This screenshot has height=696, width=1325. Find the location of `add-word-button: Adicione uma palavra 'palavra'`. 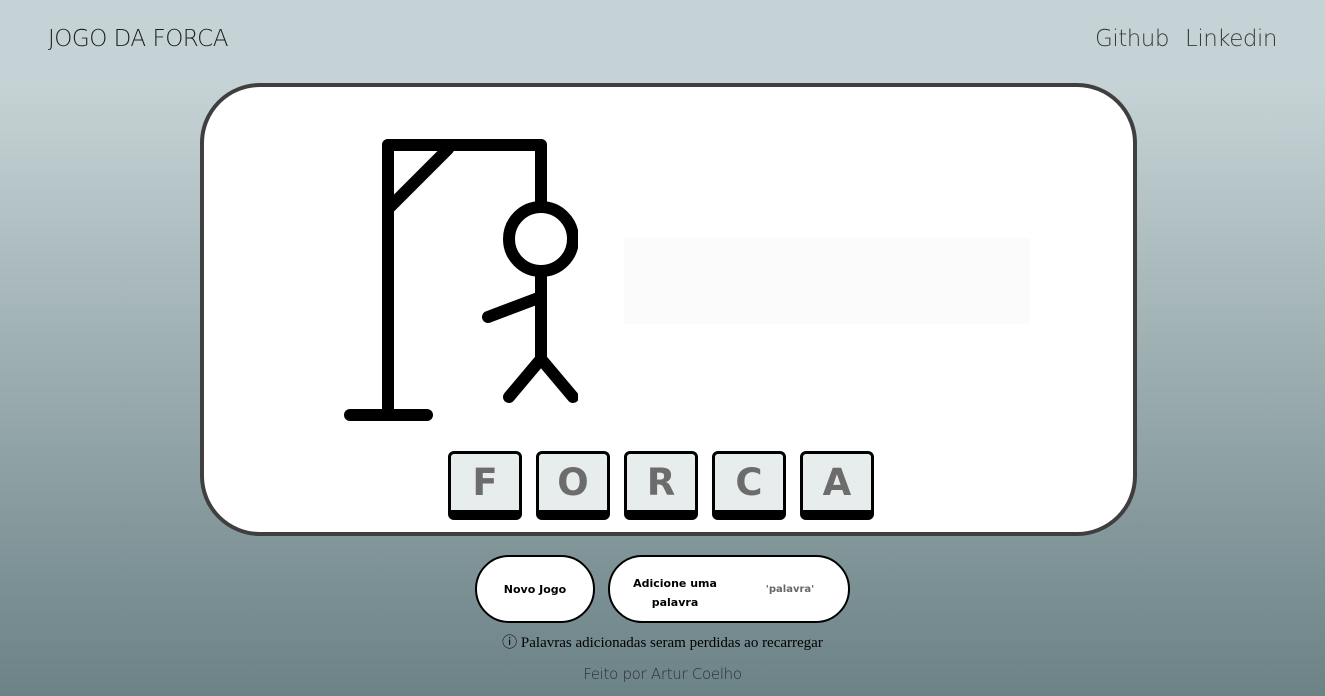

add-word-button: Adicione uma palavra 'palavra' is located at coordinates (729, 589).